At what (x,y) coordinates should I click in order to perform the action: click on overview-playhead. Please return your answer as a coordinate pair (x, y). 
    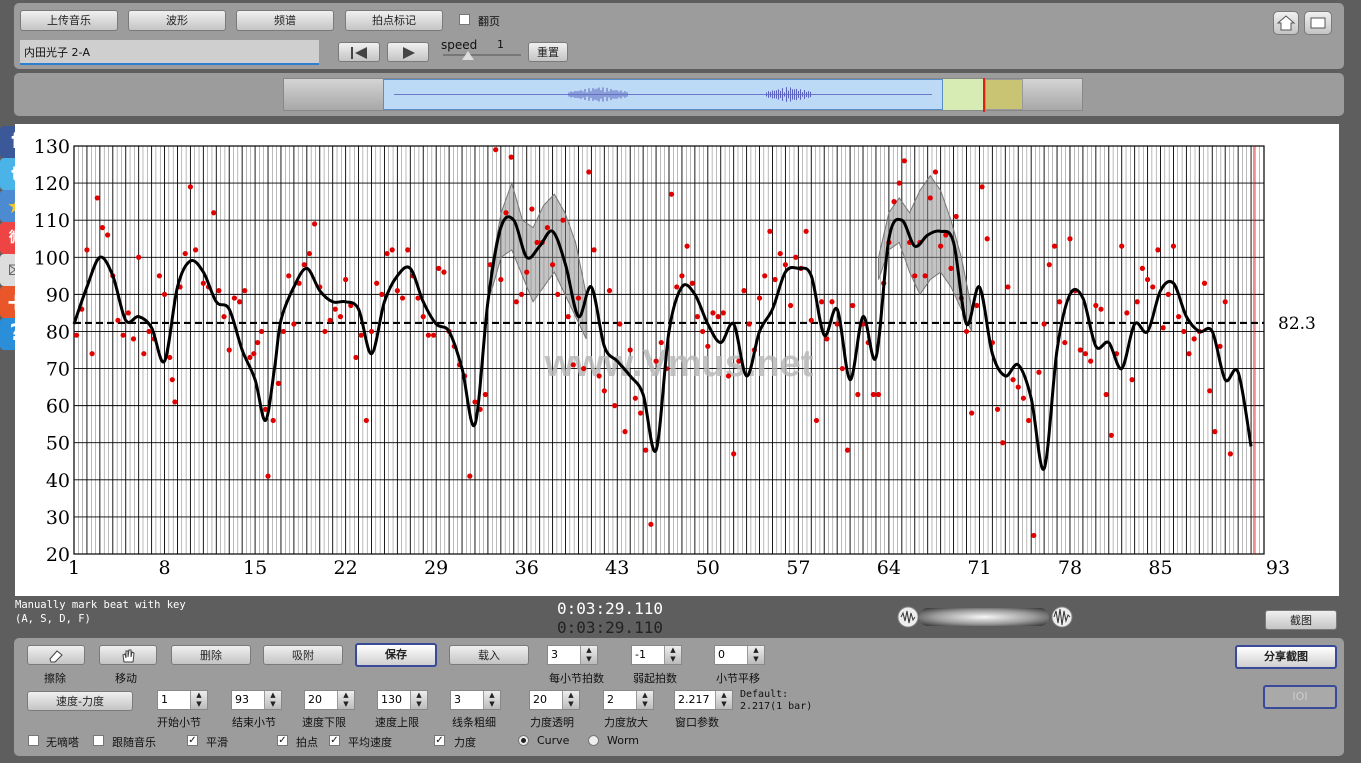
    Looking at the image, I should click on (984, 95).